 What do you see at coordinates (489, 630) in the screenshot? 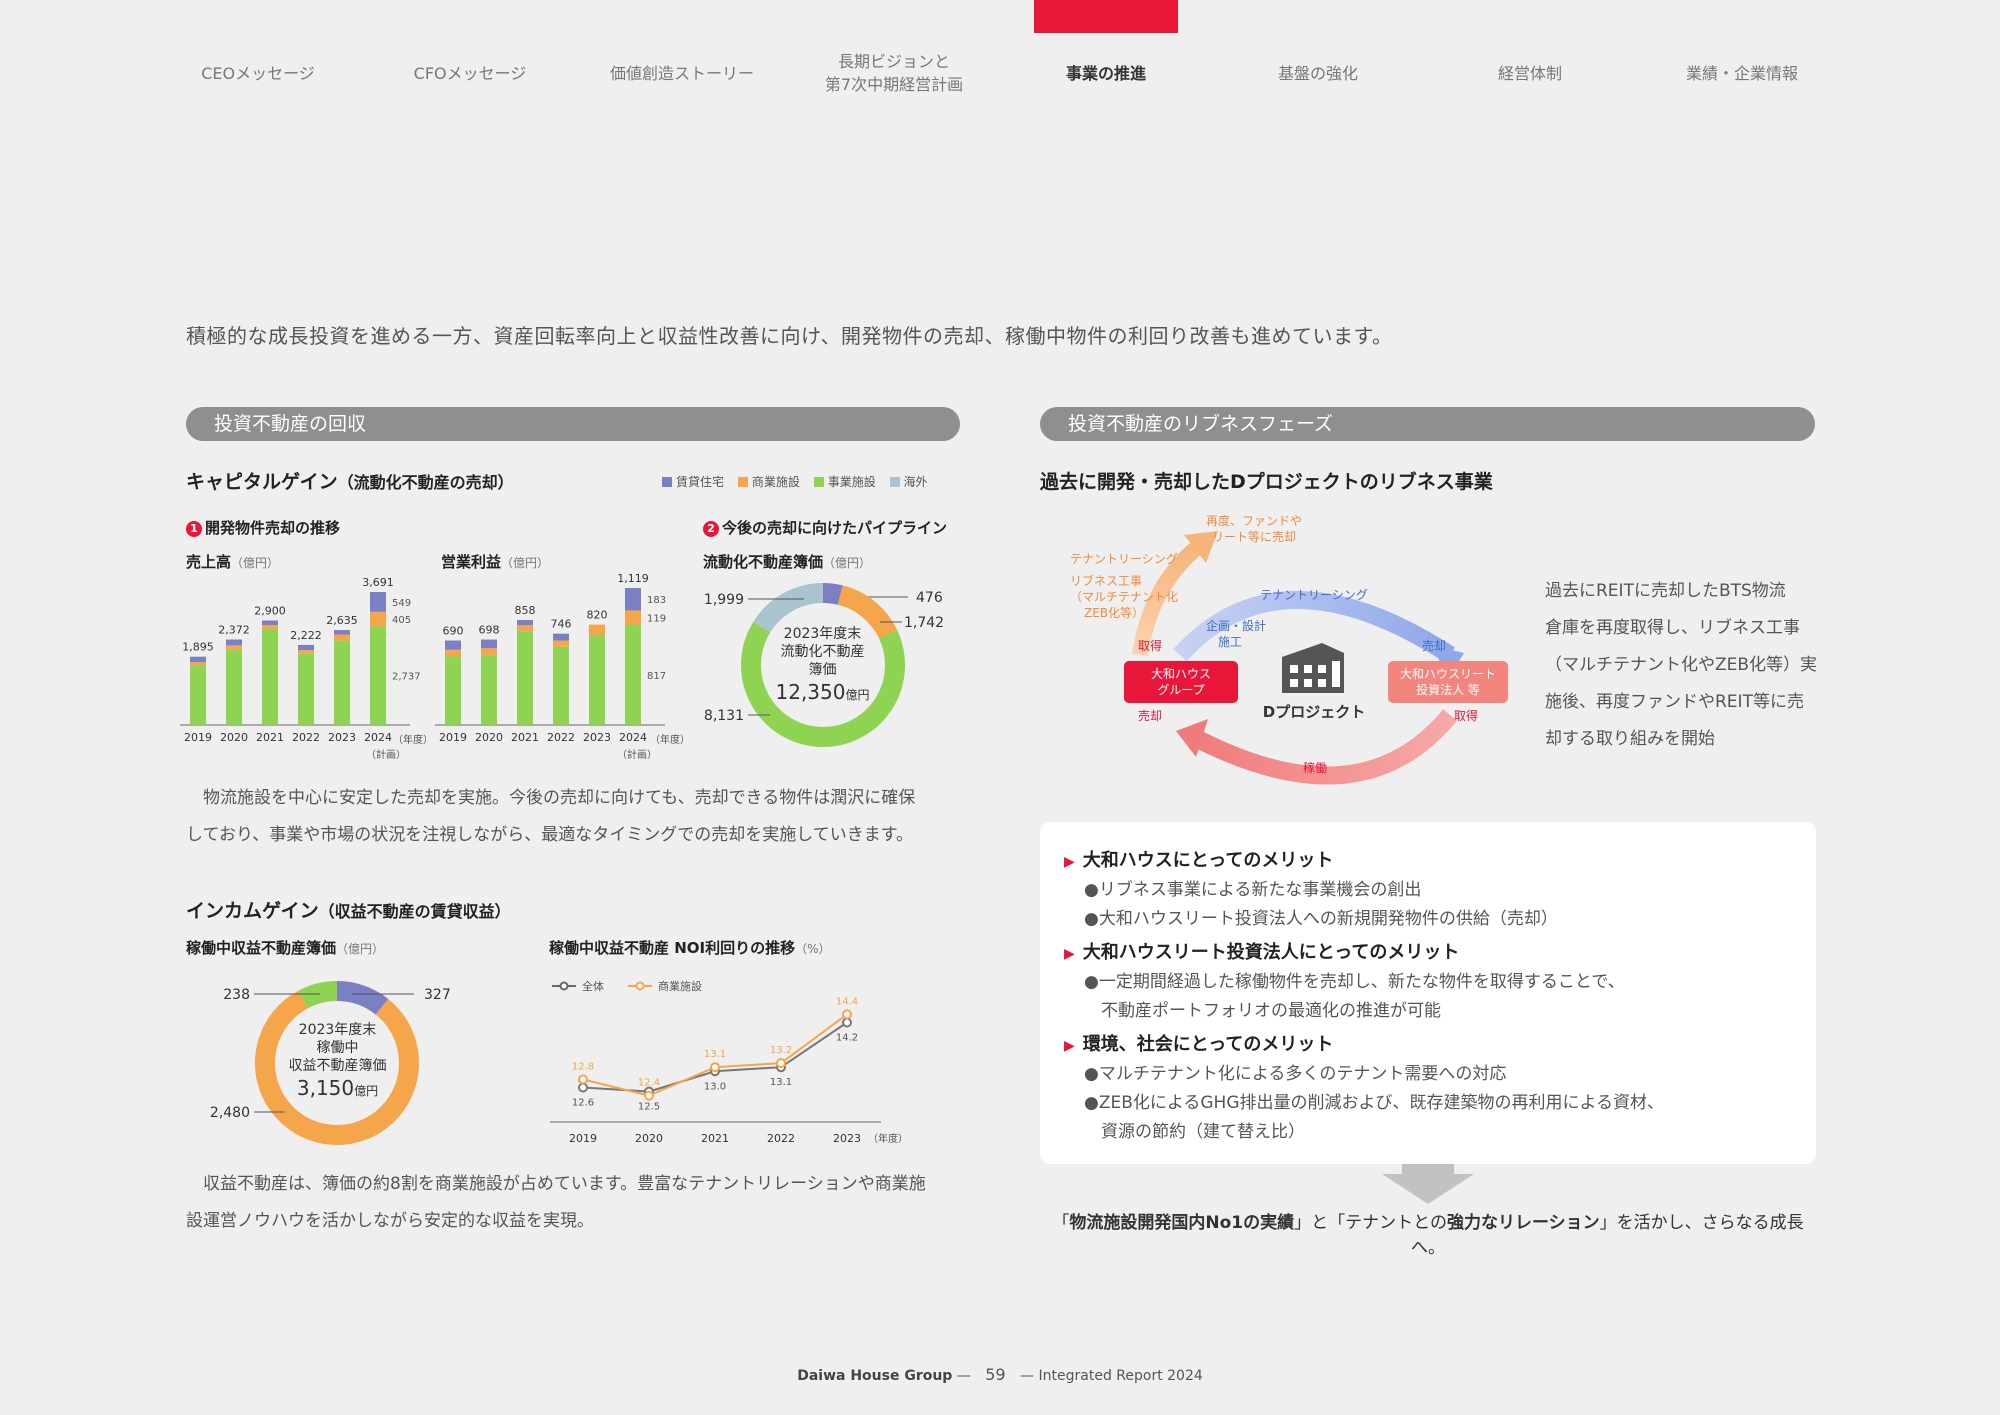
I see `bar-total-label: 698` at bounding box center [489, 630].